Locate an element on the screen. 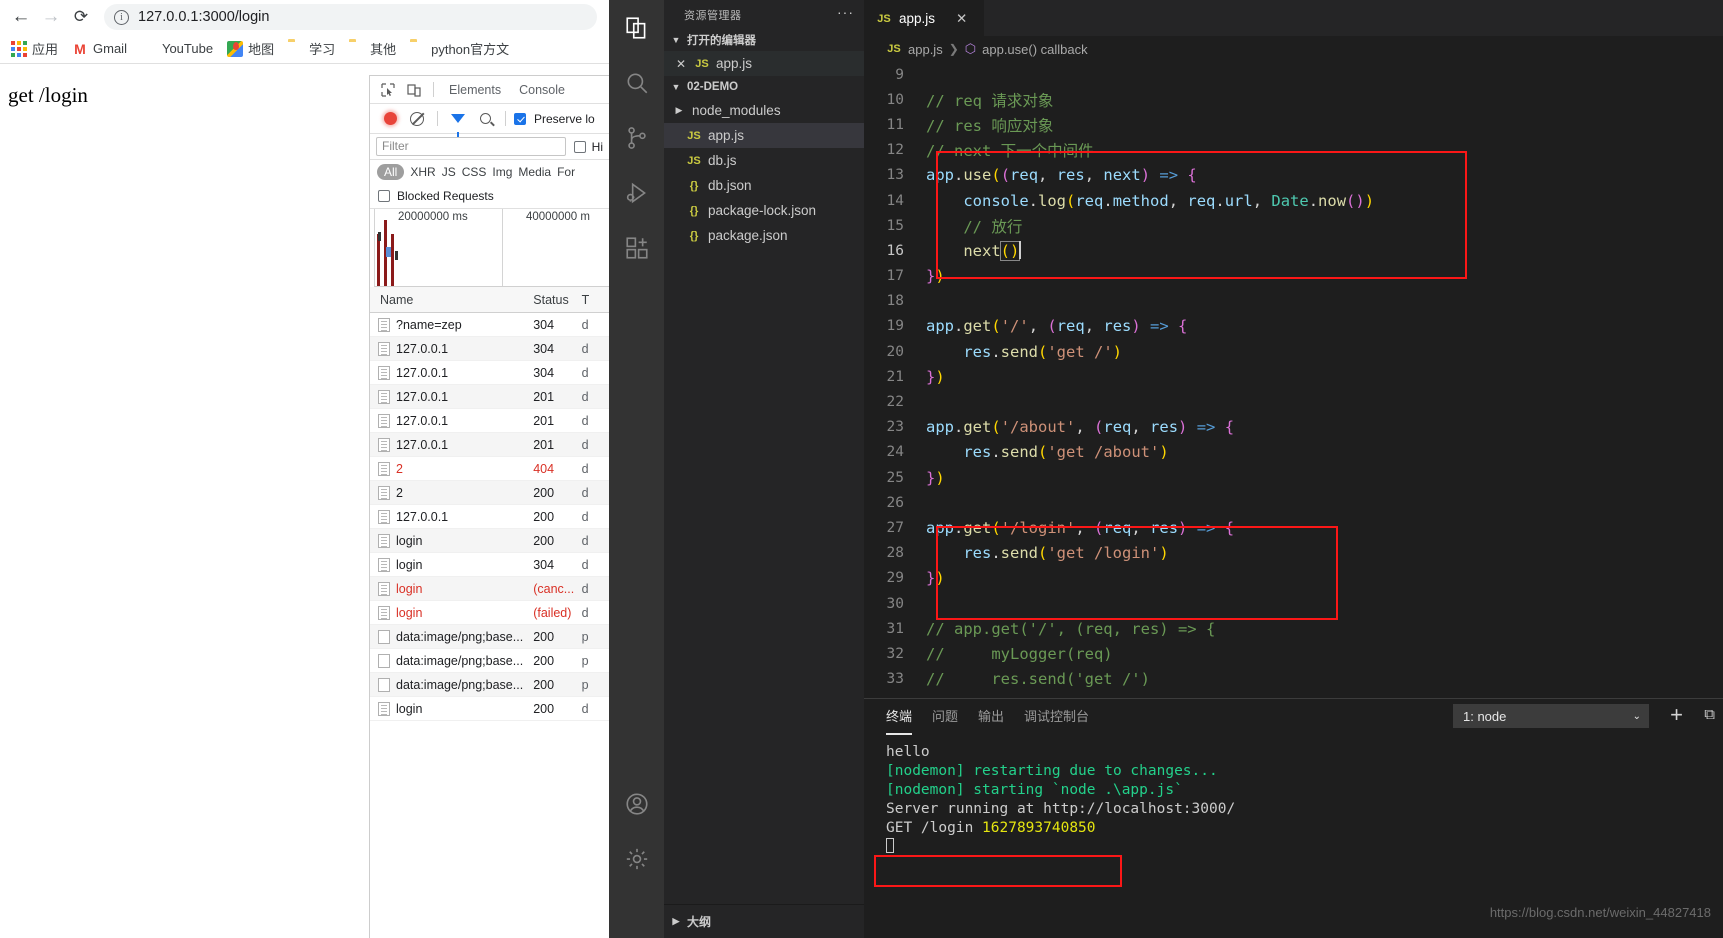 Image resolution: width=1723 pixels, height=938 pixels. code-line: 28 res.send('get /login') is located at coordinates (1293, 553).